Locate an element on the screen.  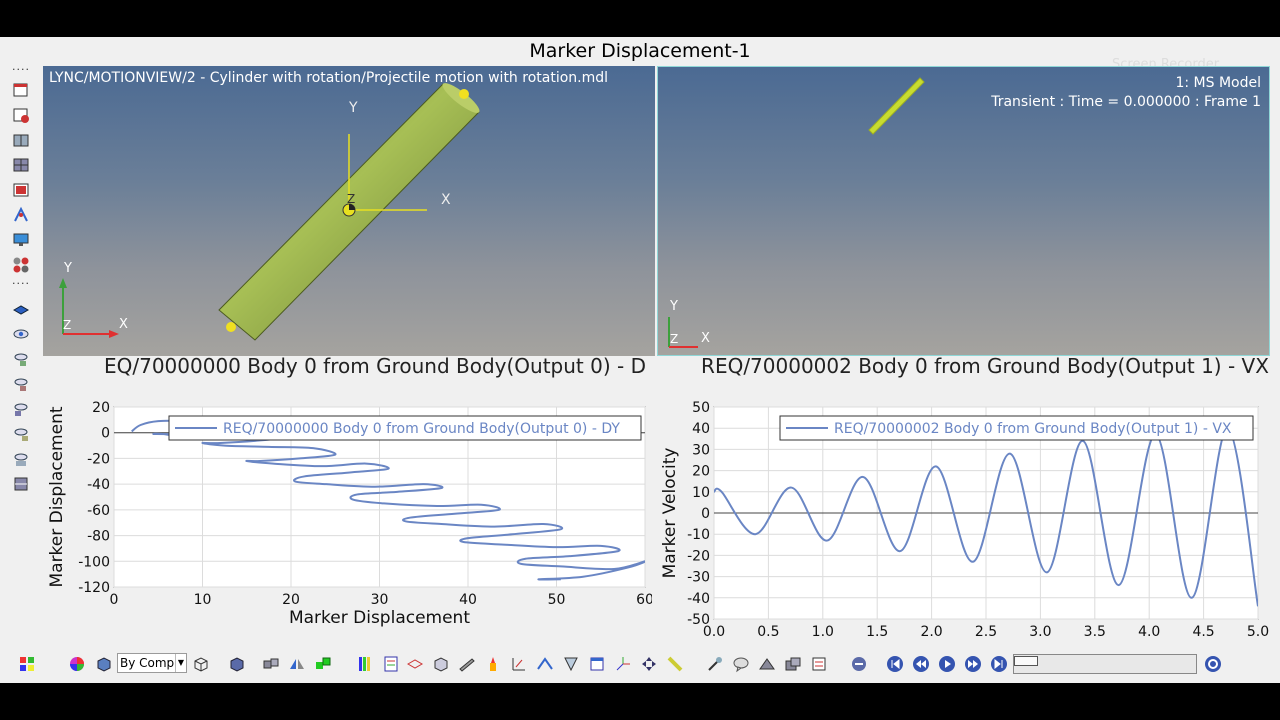
color-mode-select: By Comp ▼ is located at coordinates (152, 663).